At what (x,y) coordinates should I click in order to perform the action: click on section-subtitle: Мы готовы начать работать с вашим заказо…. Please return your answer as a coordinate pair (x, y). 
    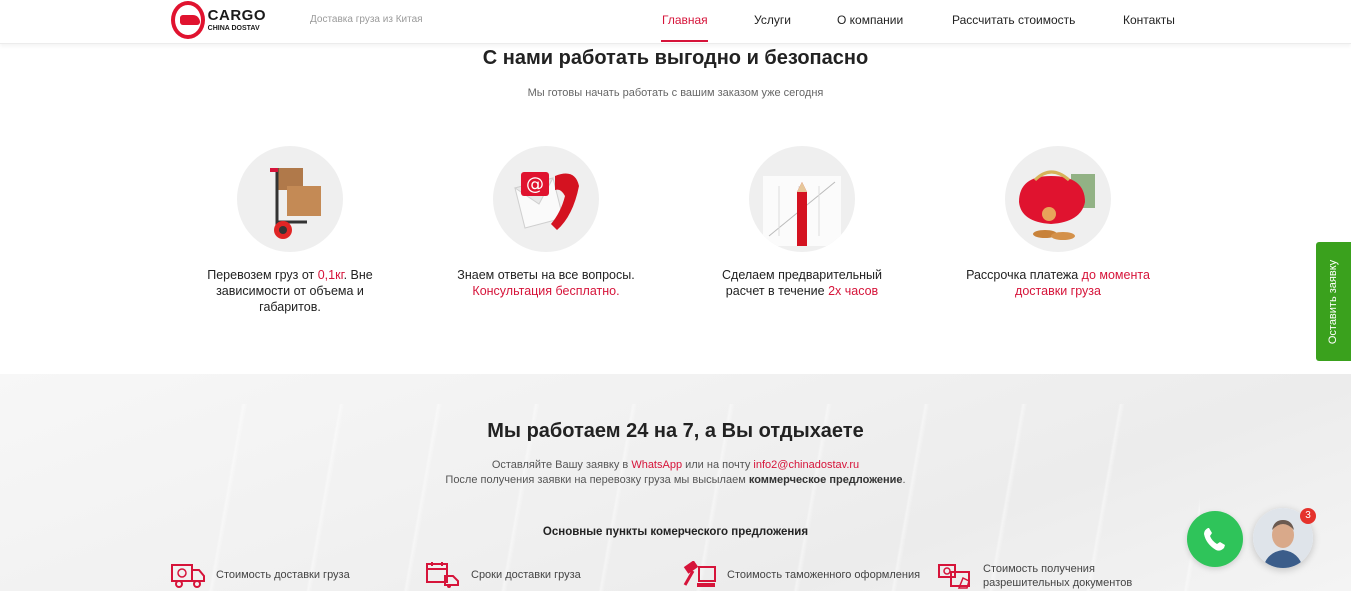
    Looking at the image, I should click on (675, 93).